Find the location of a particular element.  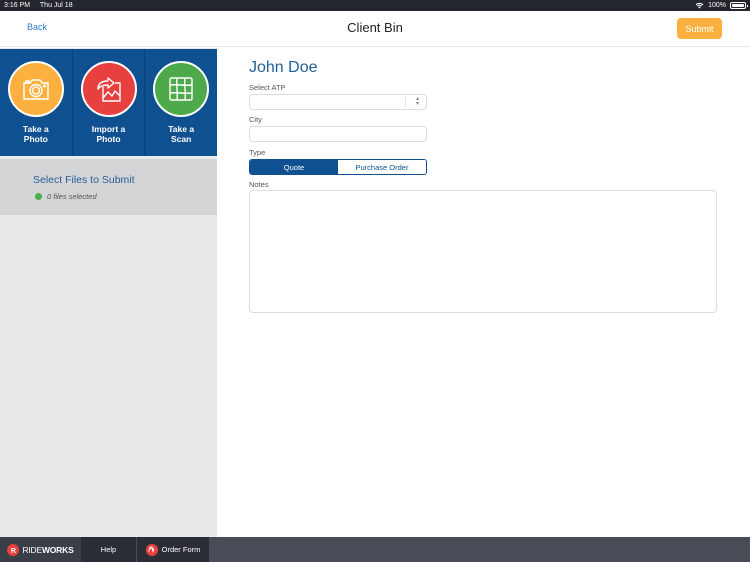

order-form-icon is located at coordinates (151, 549).